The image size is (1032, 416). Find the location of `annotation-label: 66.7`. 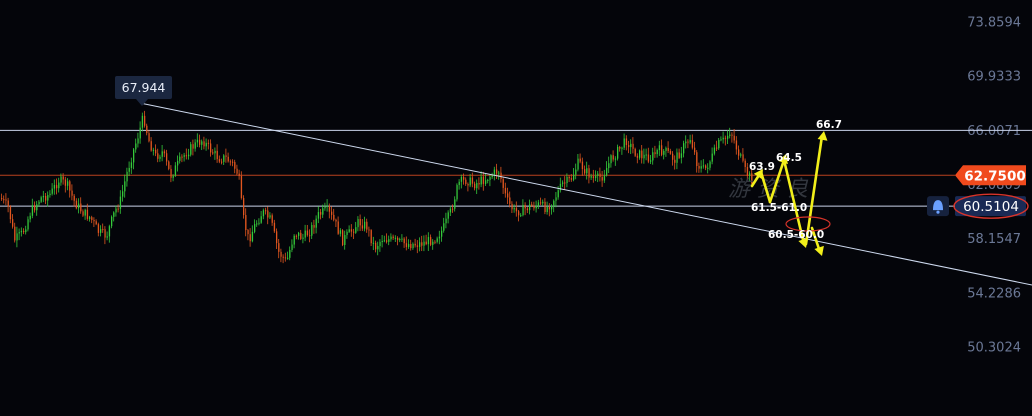

annotation-label: 66.7 is located at coordinates (829, 125).